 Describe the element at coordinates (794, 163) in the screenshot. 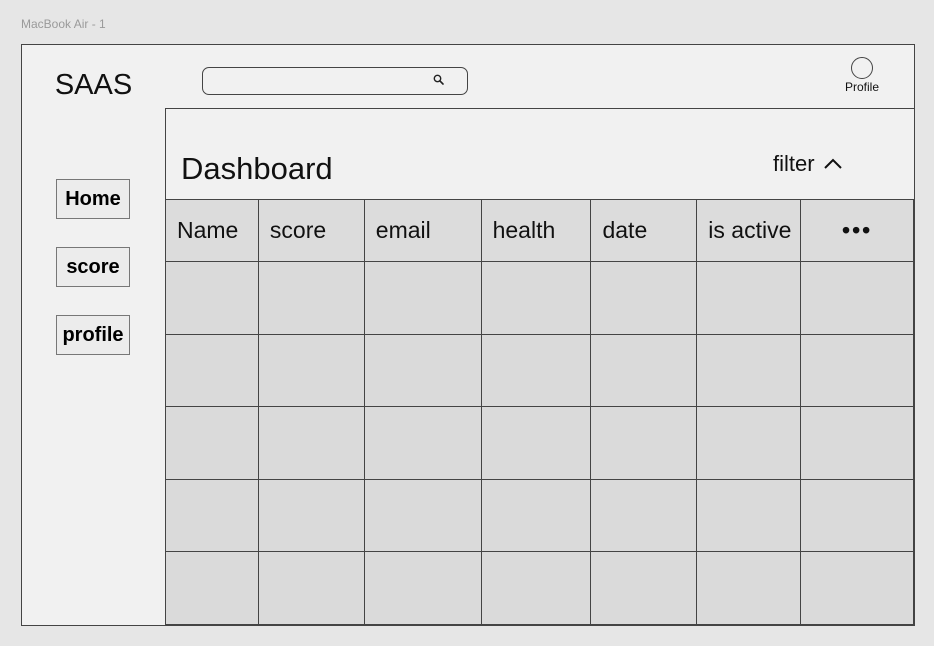

I see `filter-label: filter` at that location.